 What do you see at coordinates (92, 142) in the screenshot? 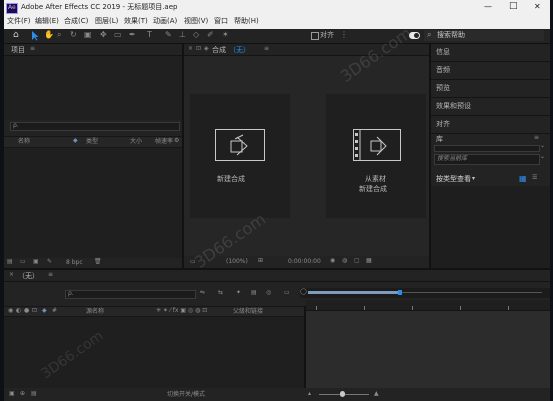
I see `column-type-header: 类型` at bounding box center [92, 142].